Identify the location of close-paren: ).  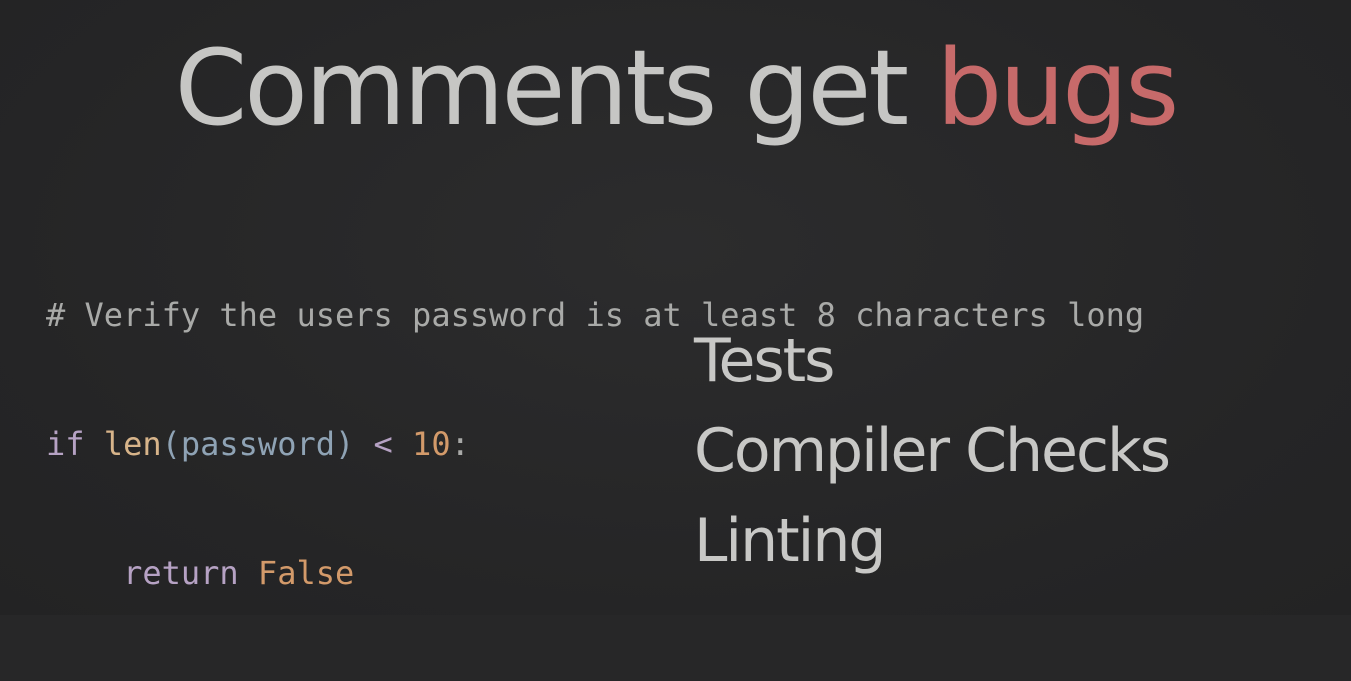
(344, 444).